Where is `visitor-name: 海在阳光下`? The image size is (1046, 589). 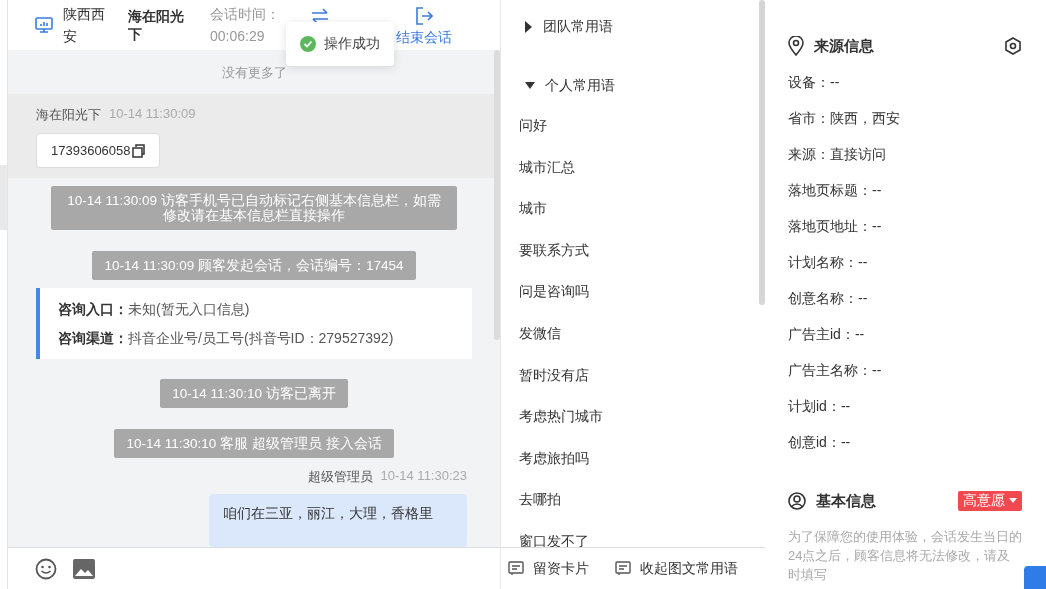
visitor-name: 海在阳光下 is located at coordinates (156, 25).